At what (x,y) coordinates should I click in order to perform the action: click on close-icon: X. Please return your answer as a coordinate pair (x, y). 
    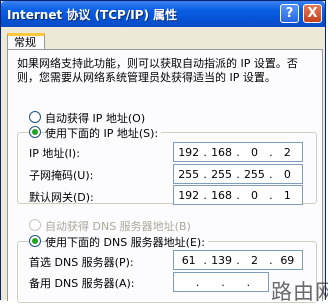
    Looking at the image, I should click on (312, 13).